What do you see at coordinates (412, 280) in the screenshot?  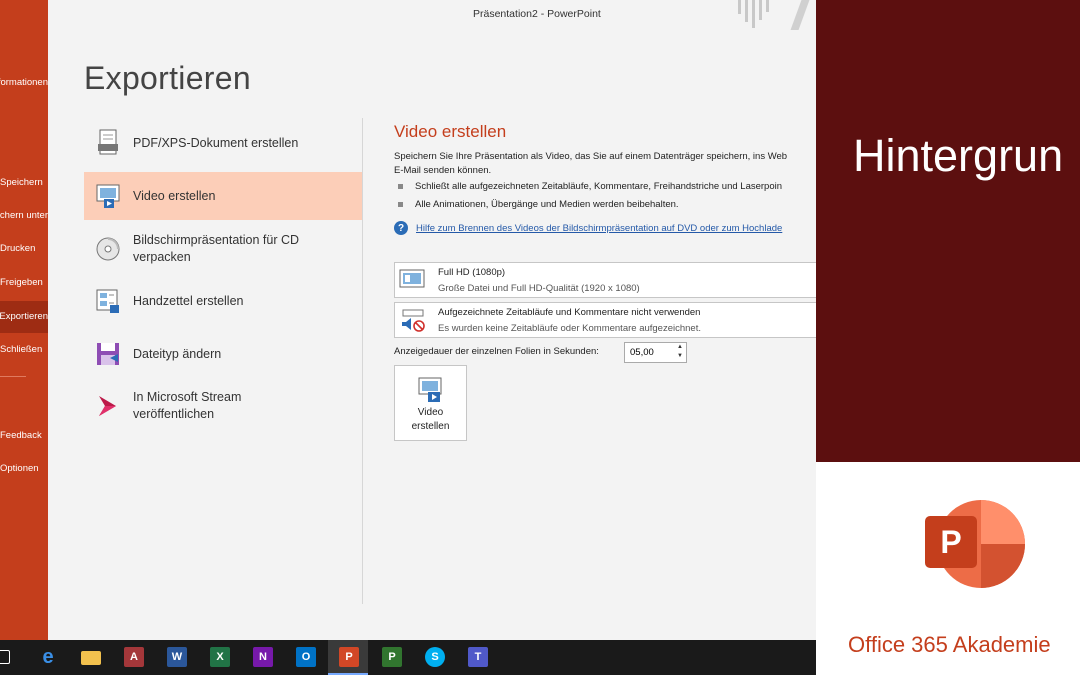 I see `monitor-icon` at bounding box center [412, 280].